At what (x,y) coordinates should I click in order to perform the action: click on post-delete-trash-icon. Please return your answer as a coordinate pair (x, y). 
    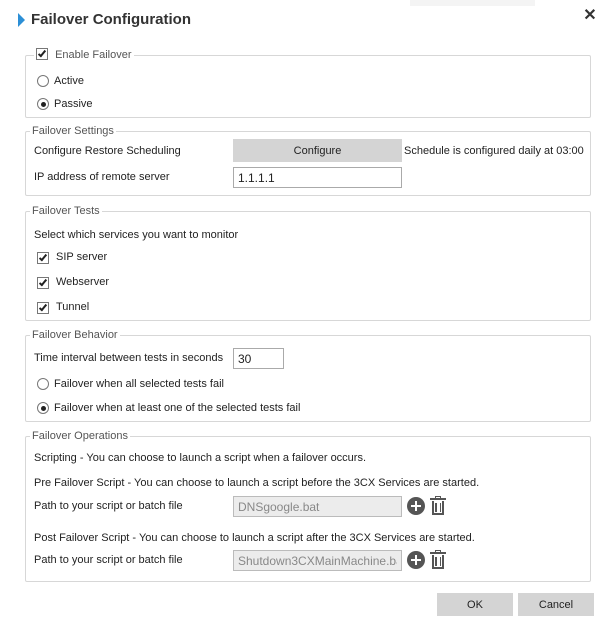
    Looking at the image, I should click on (438, 559).